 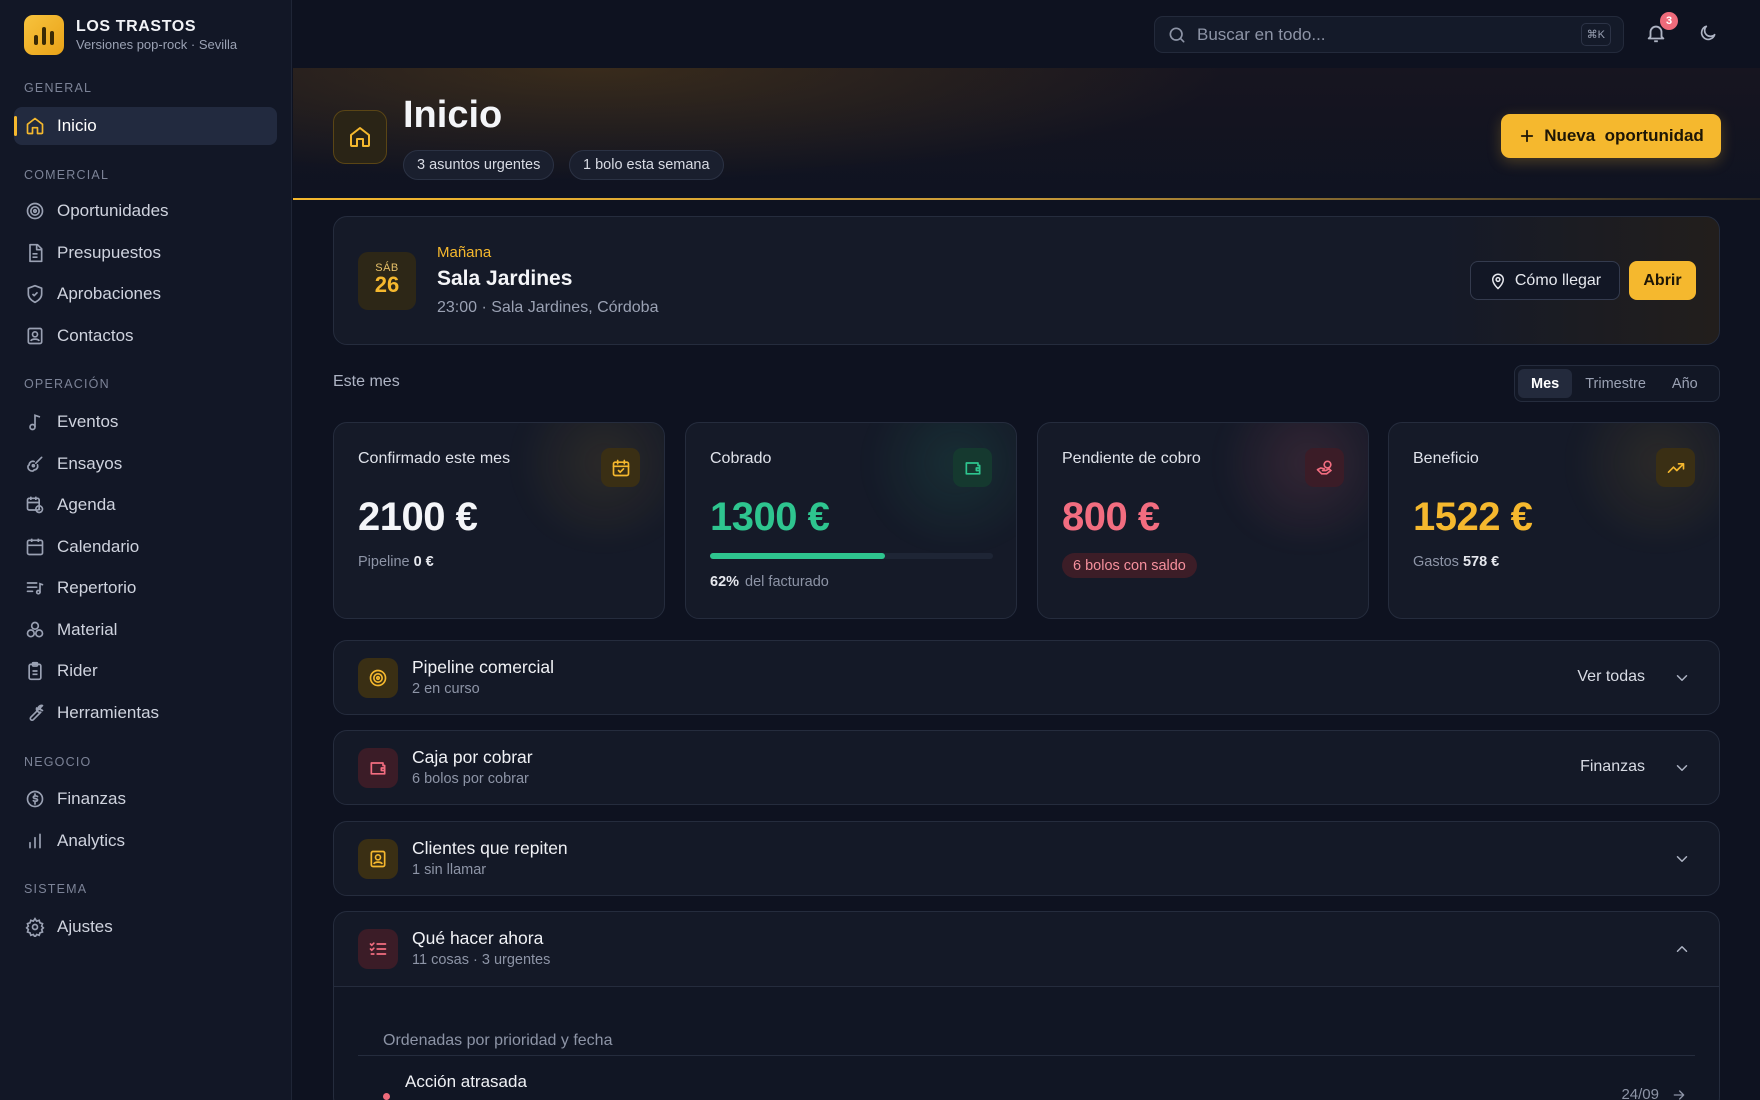 I want to click on pending-gigs-badge: 6 bolos con saldo, so click(x=1129, y=565).